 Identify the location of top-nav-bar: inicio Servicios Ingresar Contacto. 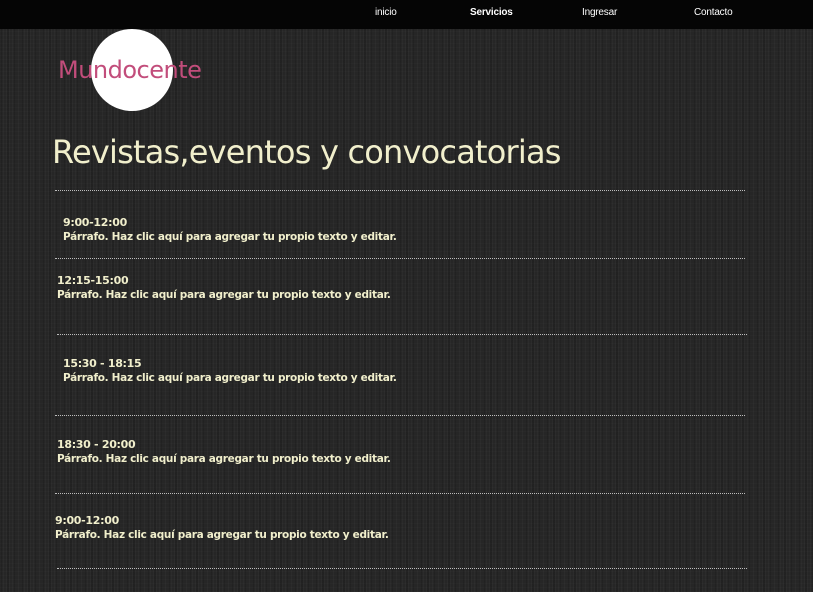
(406, 14).